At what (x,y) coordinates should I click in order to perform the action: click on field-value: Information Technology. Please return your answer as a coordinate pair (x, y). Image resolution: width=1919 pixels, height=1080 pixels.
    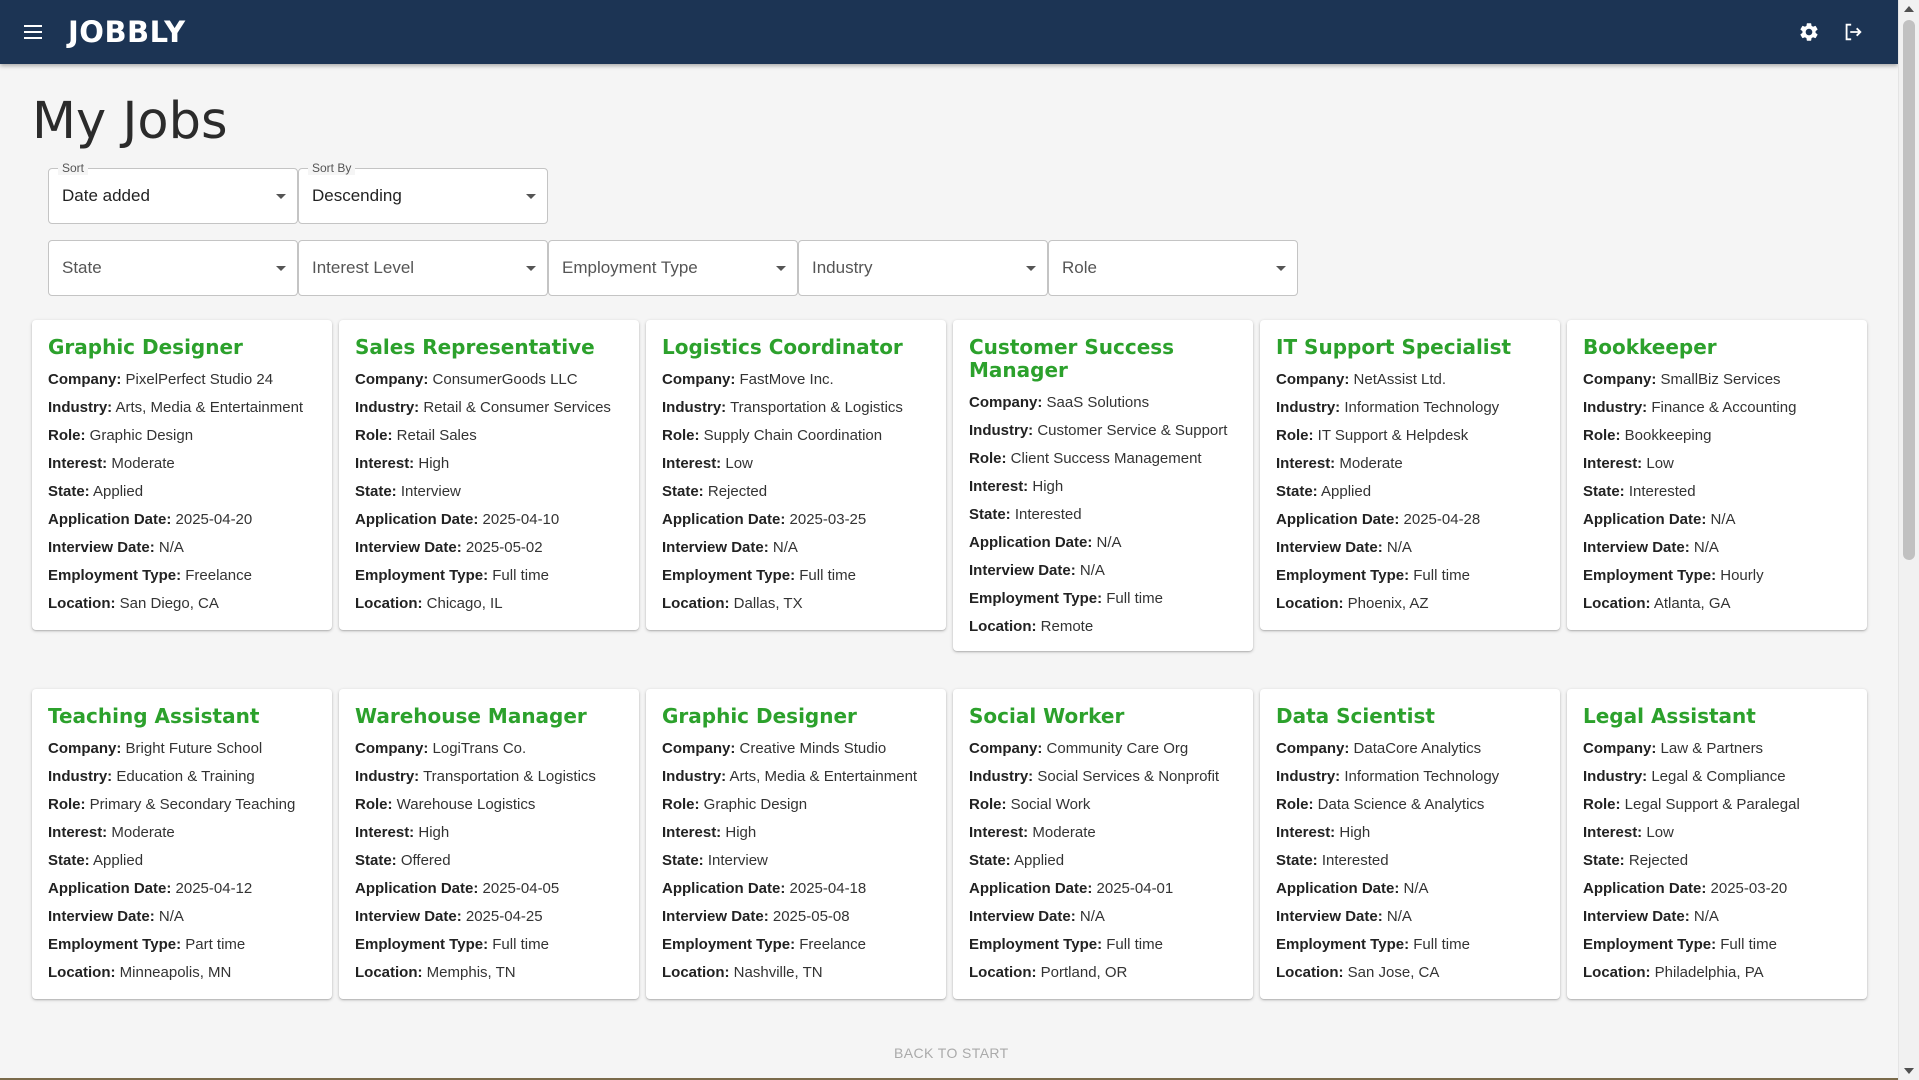
    Looking at the image, I should click on (1422, 407).